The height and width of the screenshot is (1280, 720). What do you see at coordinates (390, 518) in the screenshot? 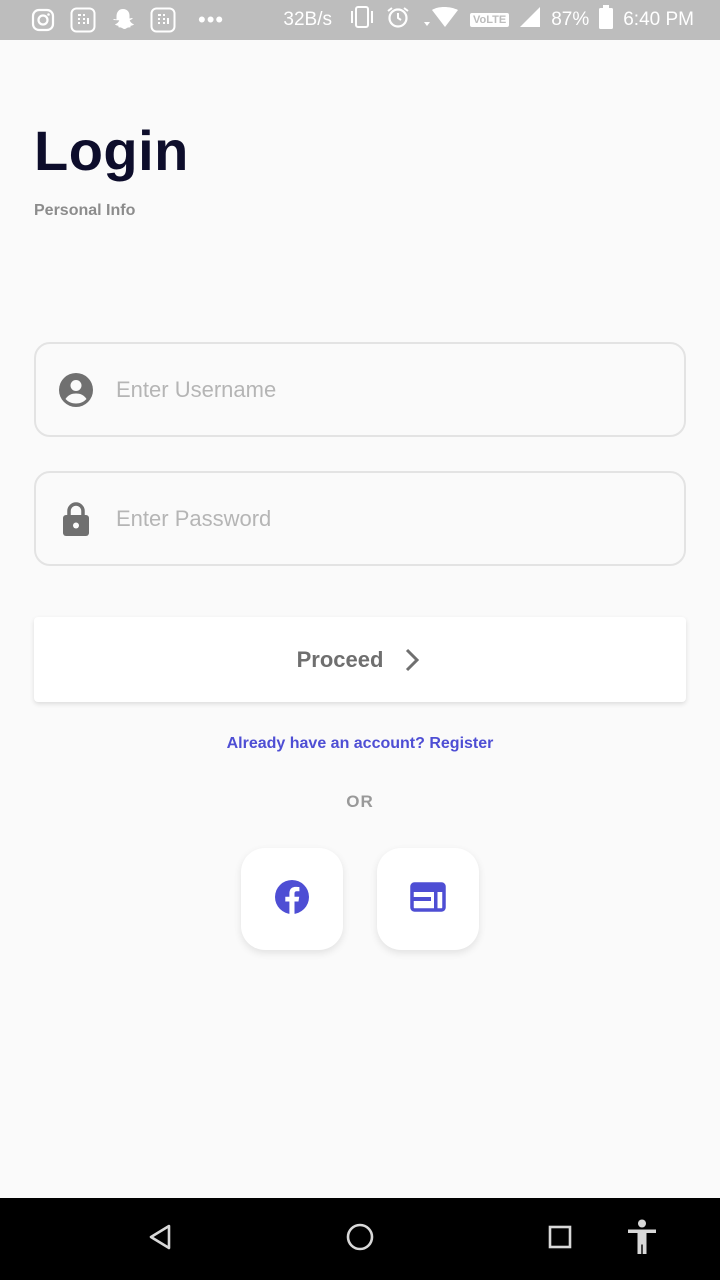
I see `password-input` at bounding box center [390, 518].